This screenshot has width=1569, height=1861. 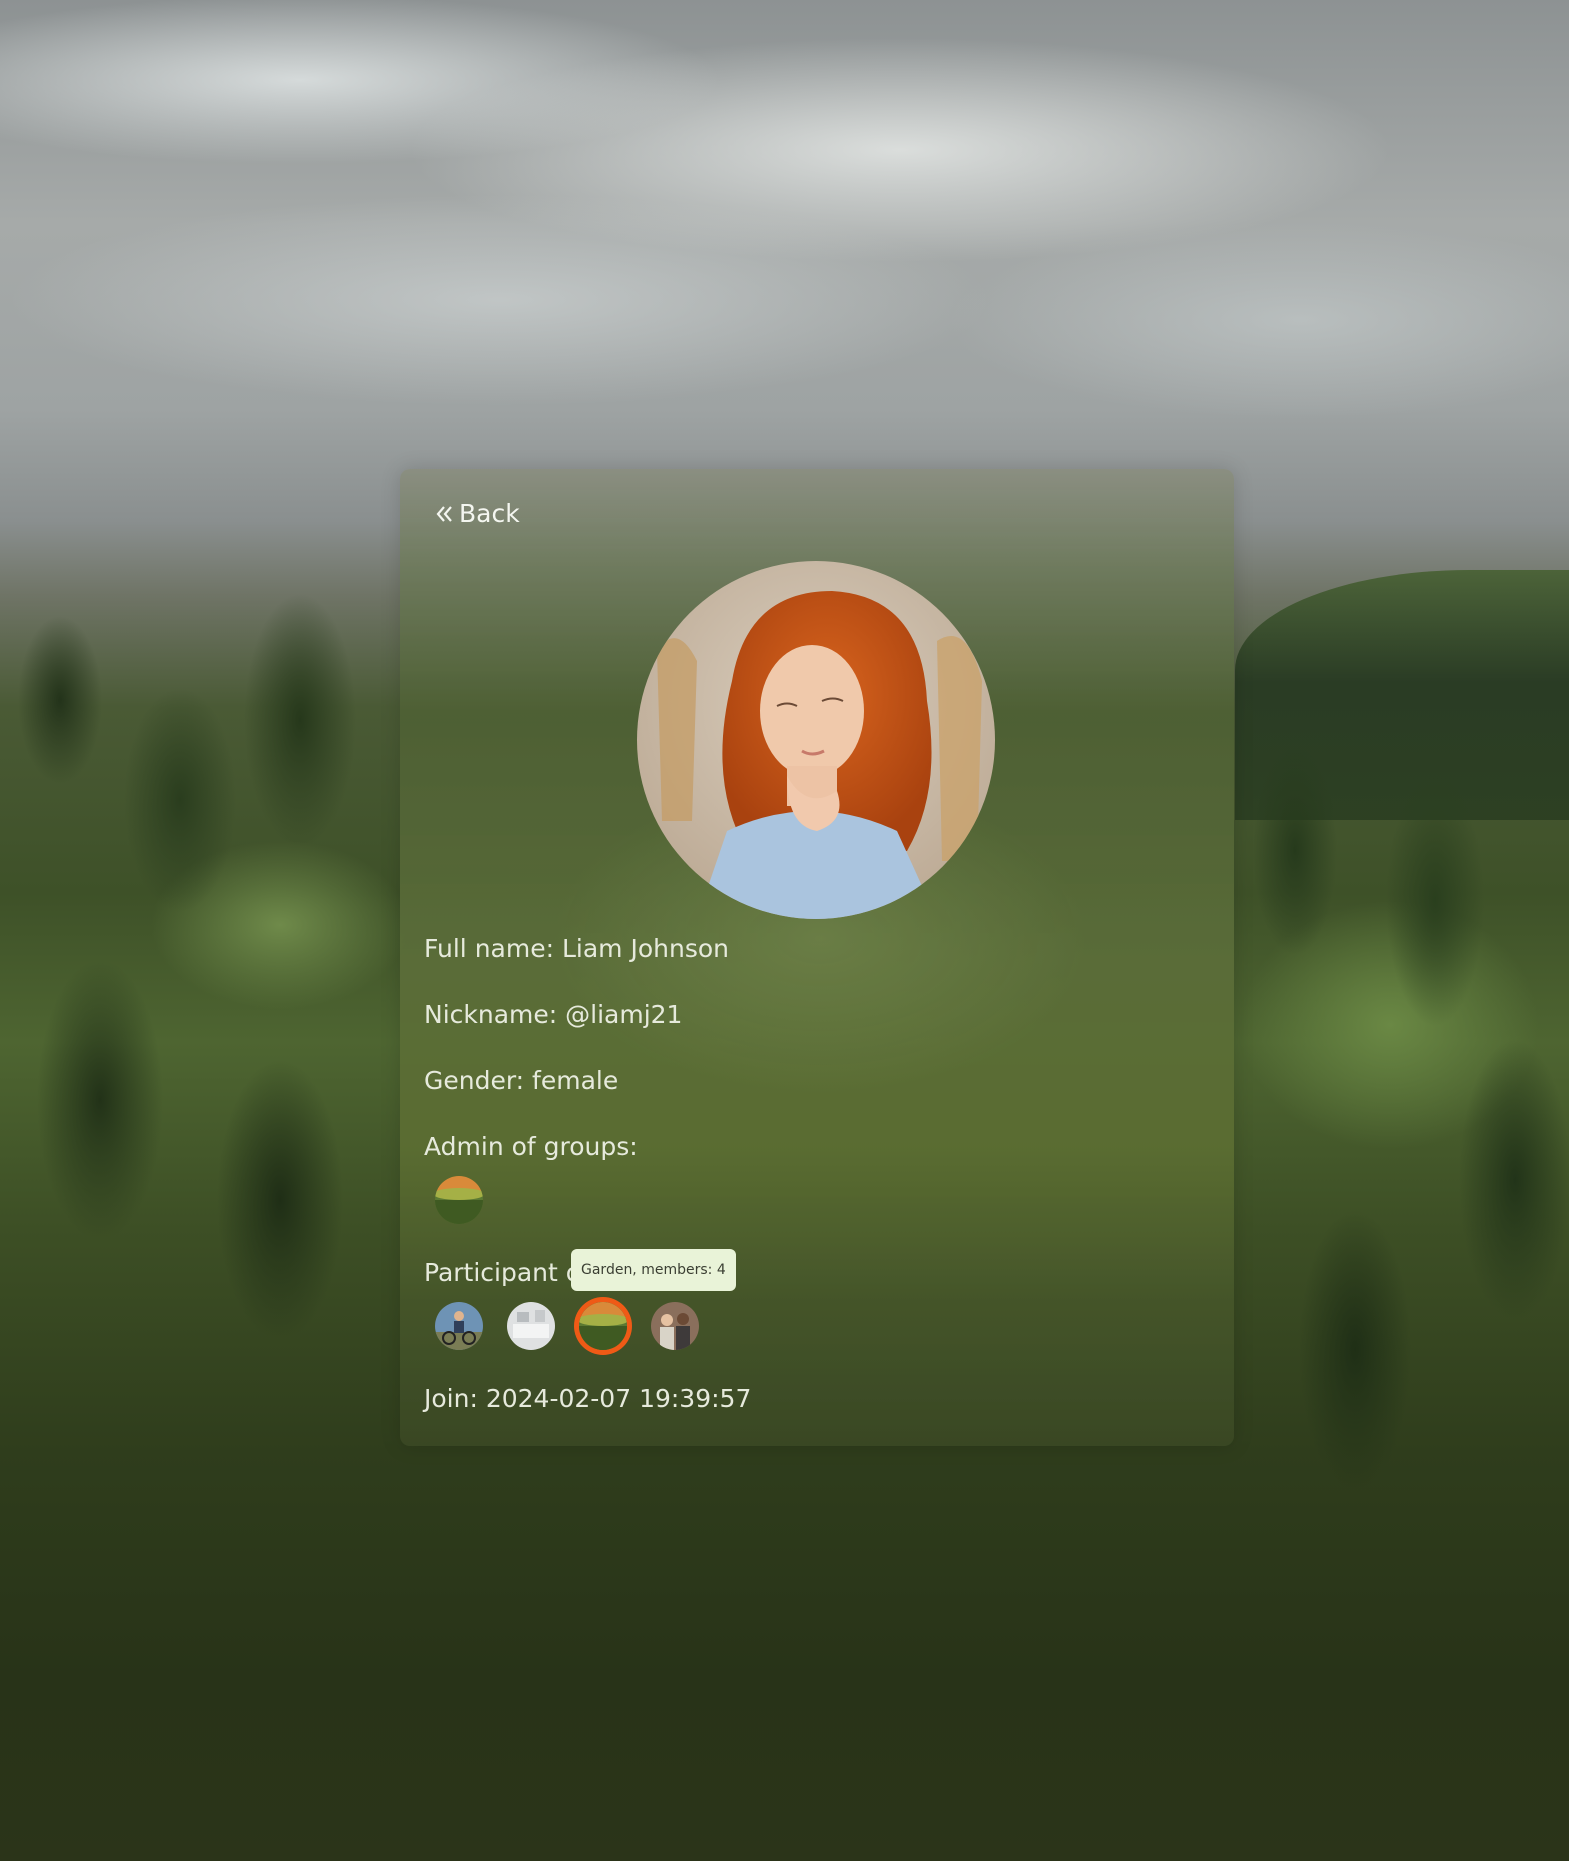 I want to click on participant-groups-list, so click(x=579, y=1326).